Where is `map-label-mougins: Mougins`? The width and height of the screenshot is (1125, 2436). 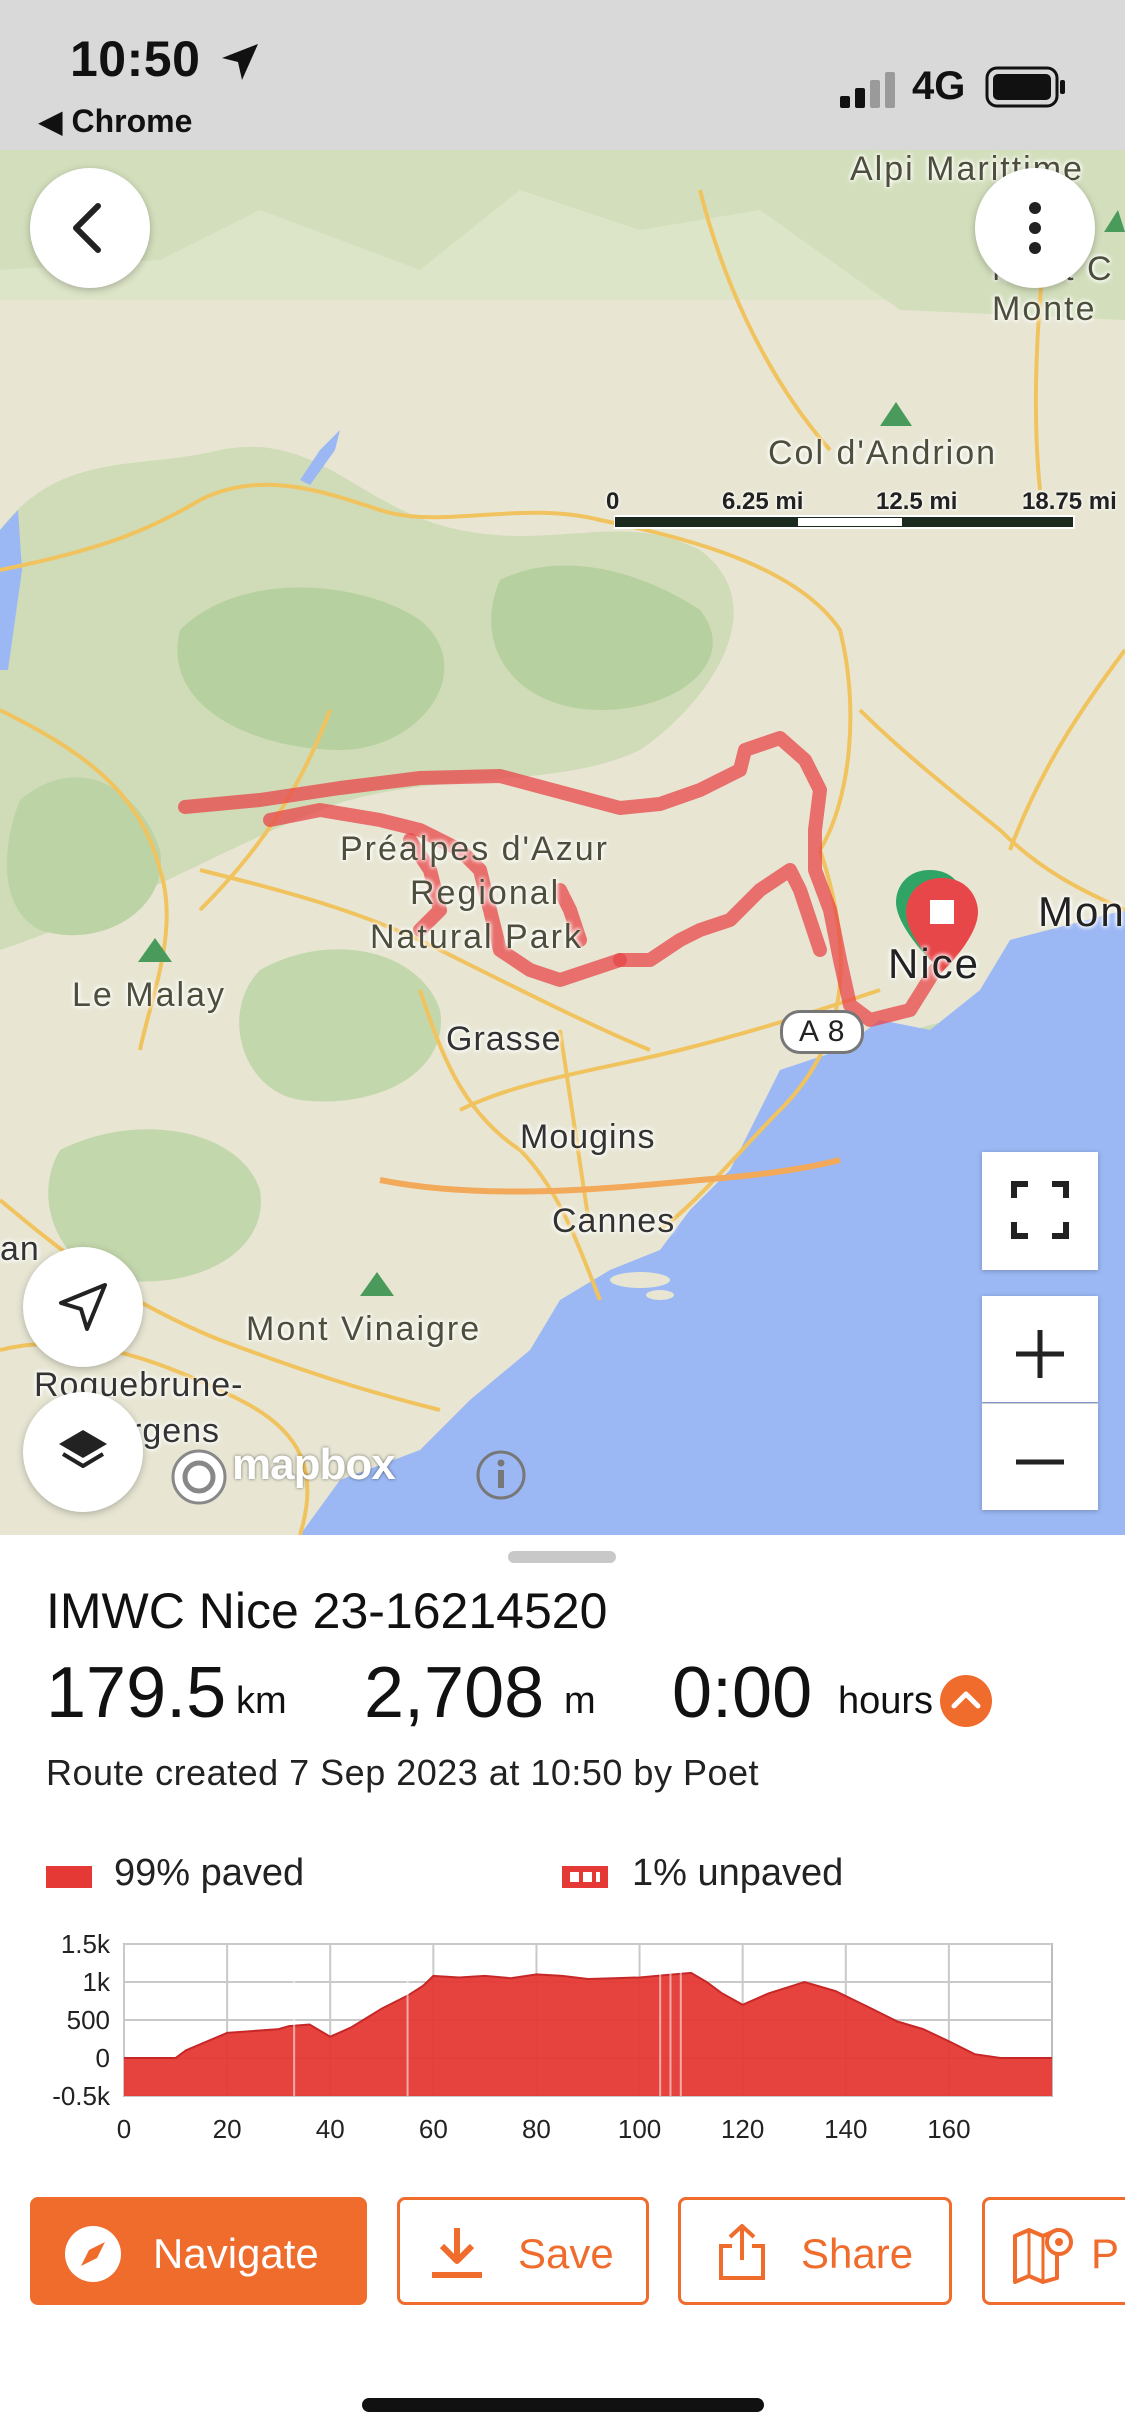 map-label-mougins: Mougins is located at coordinates (588, 1137).